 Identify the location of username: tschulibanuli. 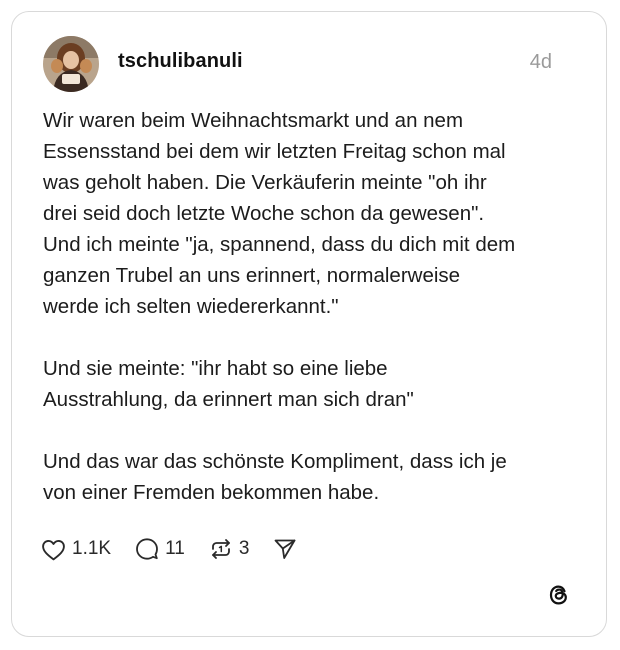
(180, 61).